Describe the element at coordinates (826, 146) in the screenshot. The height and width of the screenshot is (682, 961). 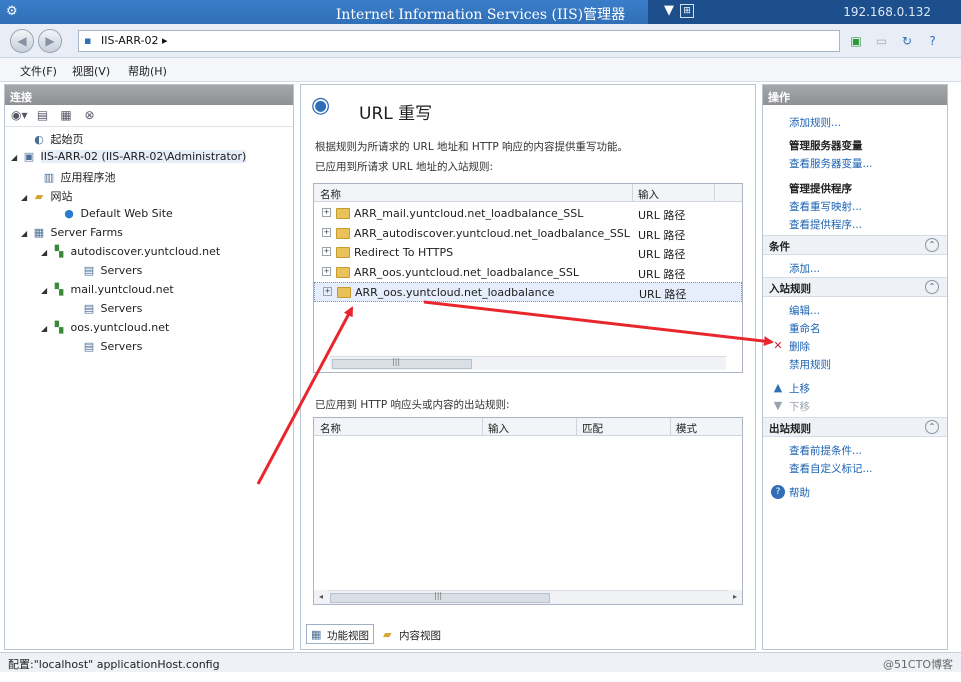
I see `server-variables-title: 管理服务器变量` at that location.